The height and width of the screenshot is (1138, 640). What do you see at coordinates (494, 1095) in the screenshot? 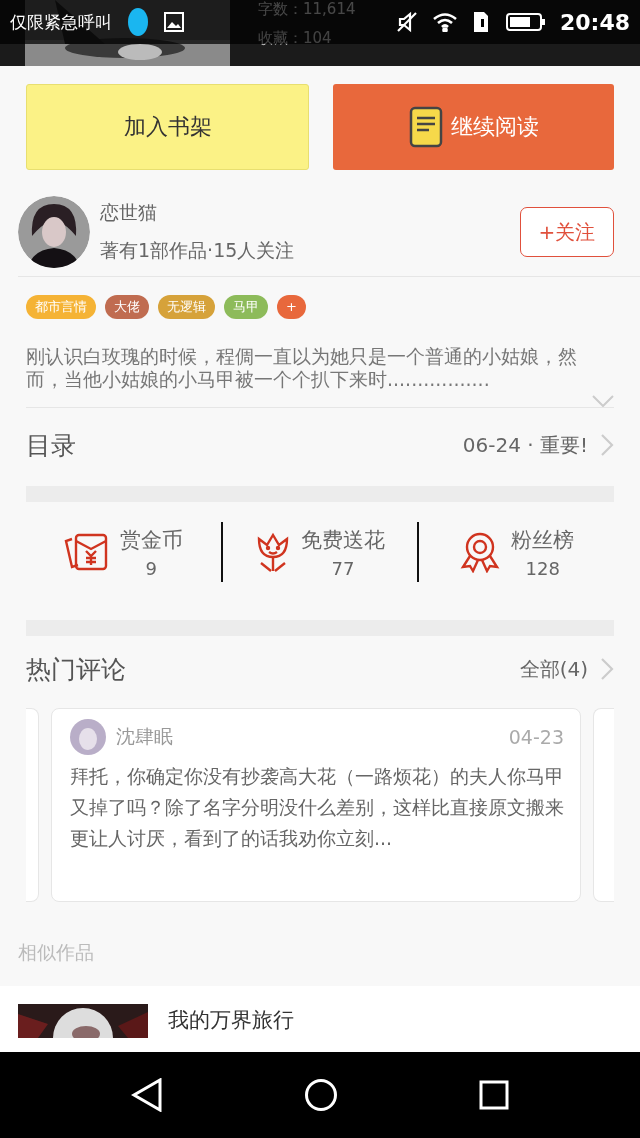
I see `recents-icon` at bounding box center [494, 1095].